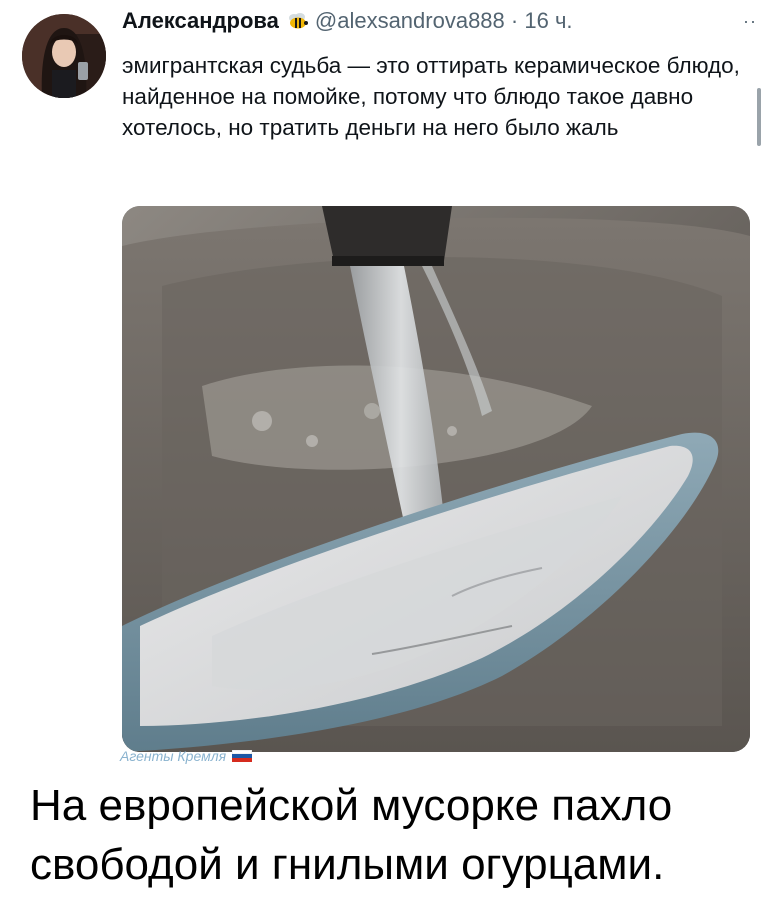 The image size is (771, 906). What do you see at coordinates (750, 21) in the screenshot?
I see `more-icon: ··` at bounding box center [750, 21].